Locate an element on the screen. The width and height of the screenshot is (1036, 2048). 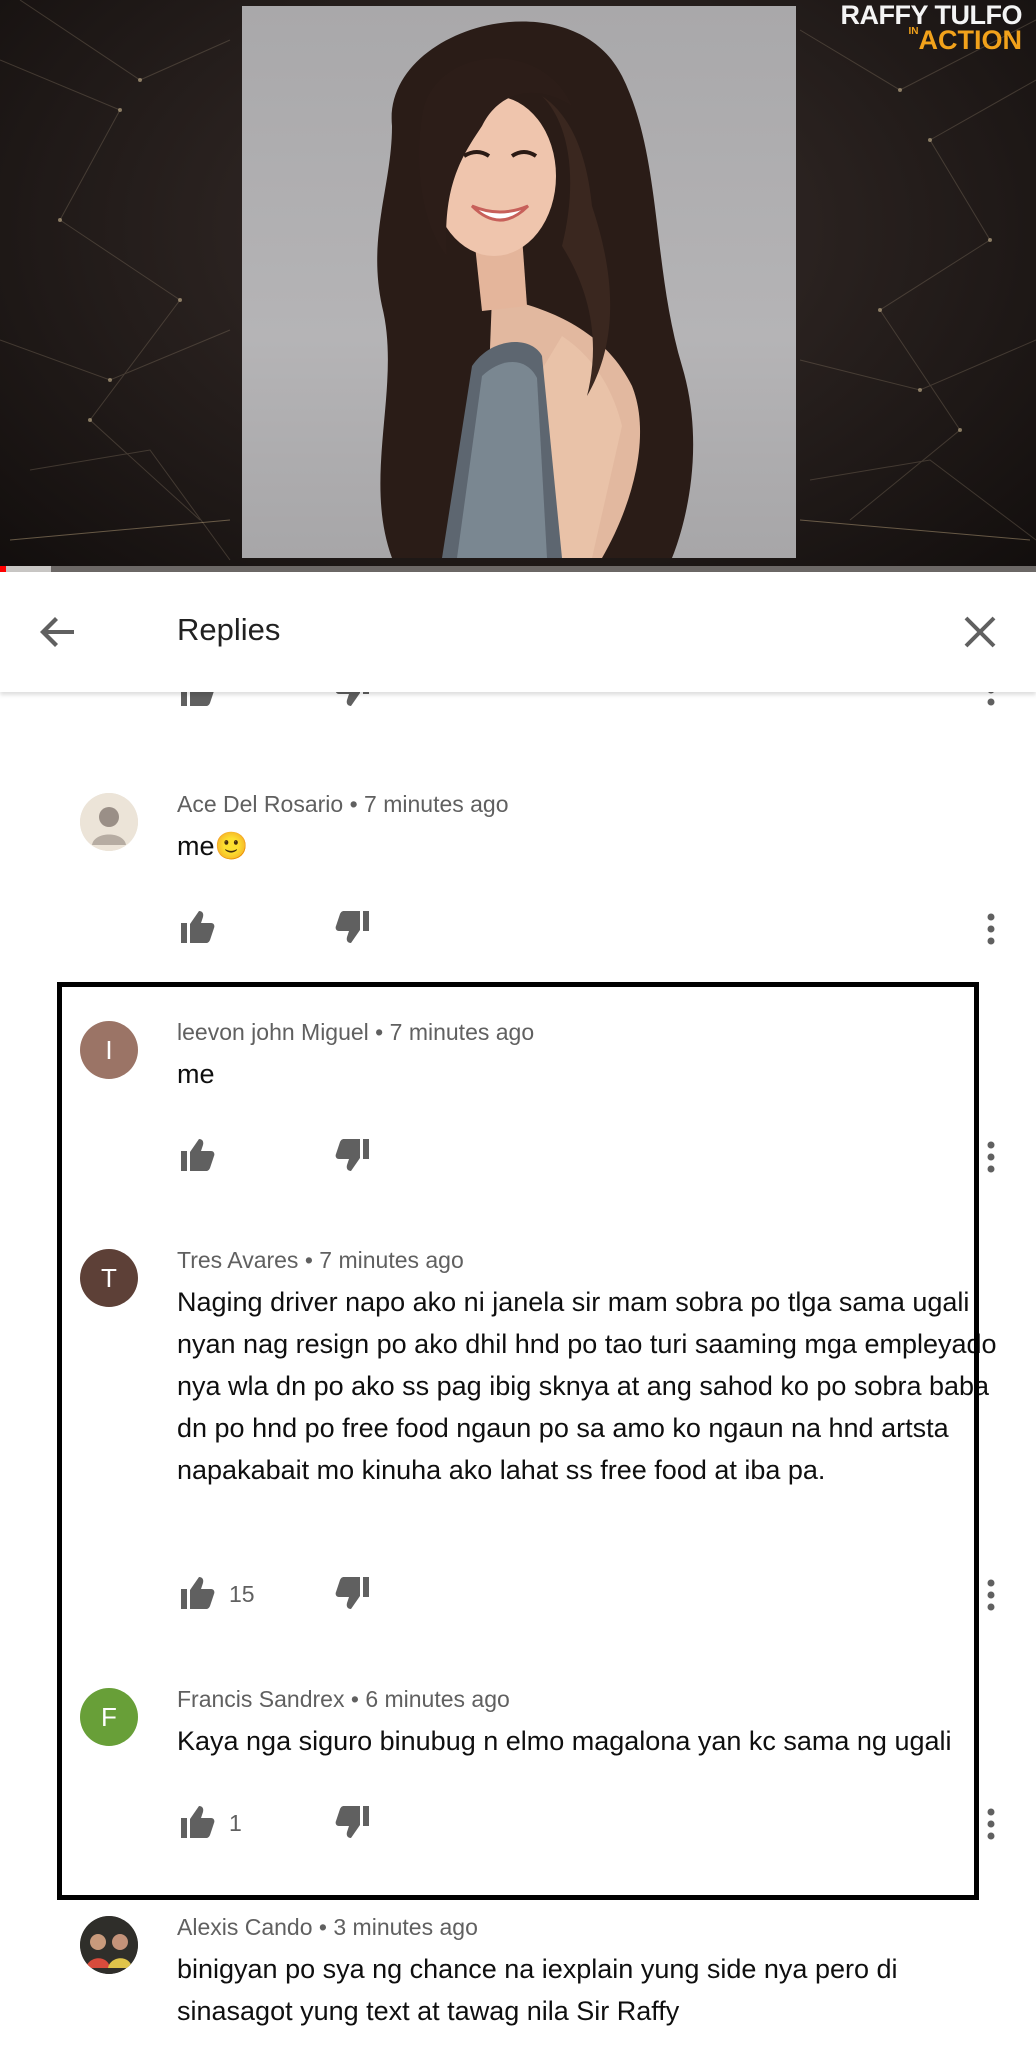
comment-author: Tres Avares is located at coordinates (237, 1260).